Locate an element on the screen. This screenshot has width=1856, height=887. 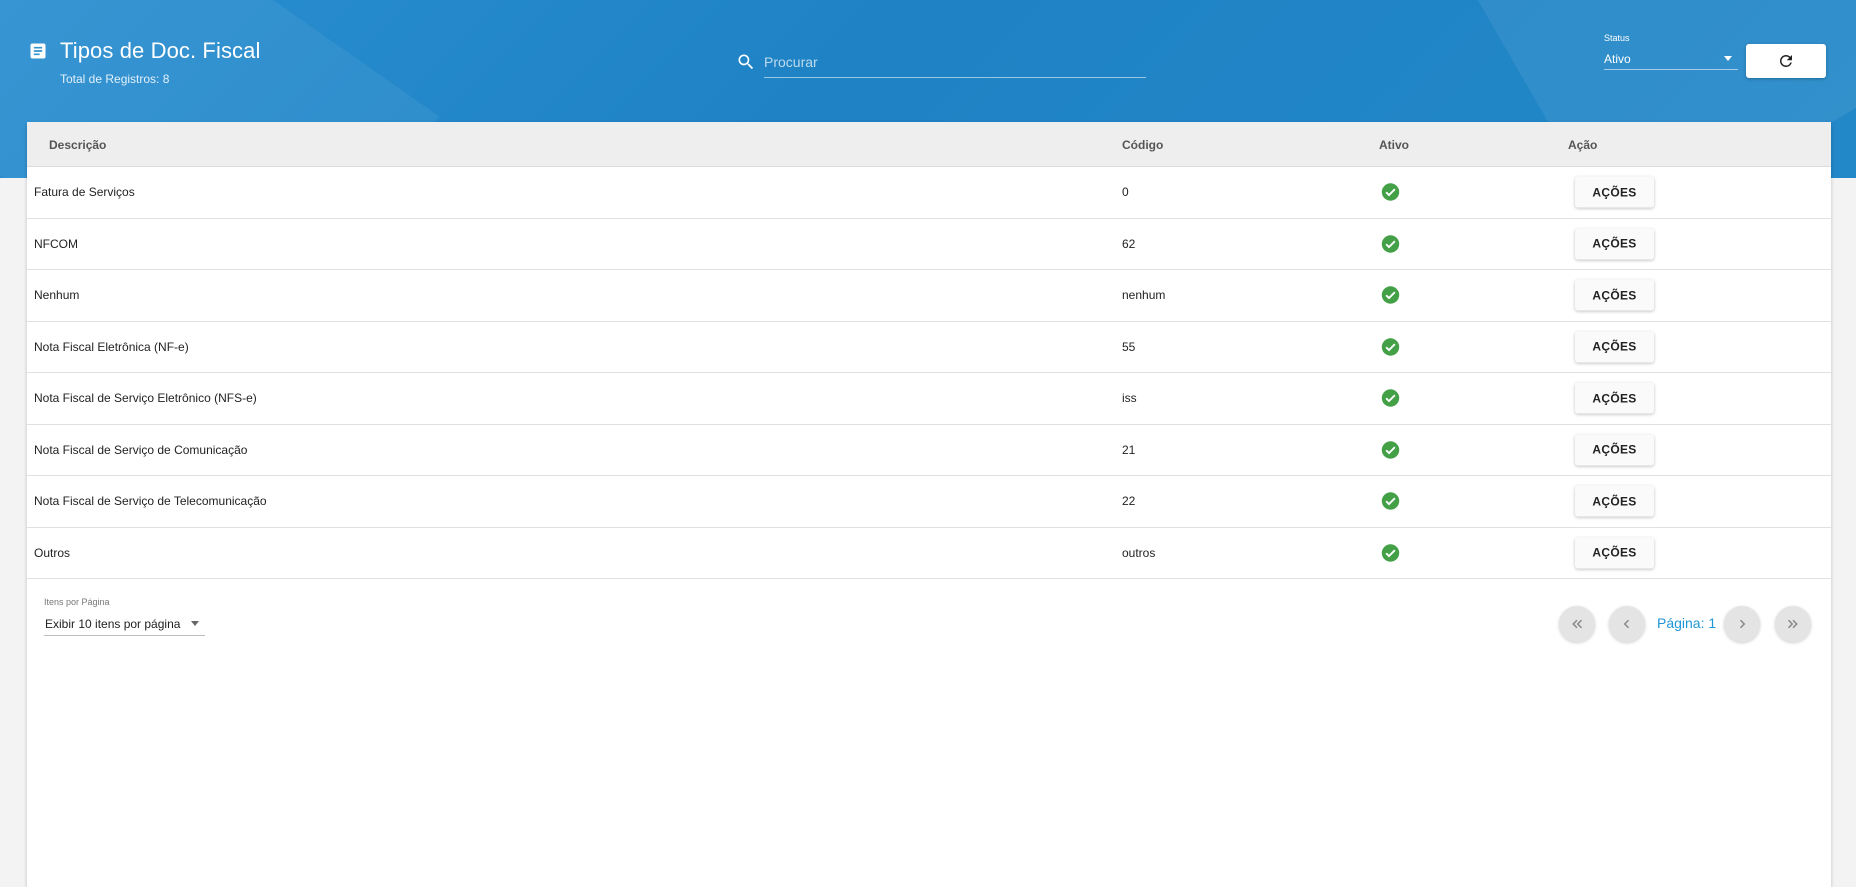
cell-descricao: Fatura de Serviços is located at coordinates (84, 192).